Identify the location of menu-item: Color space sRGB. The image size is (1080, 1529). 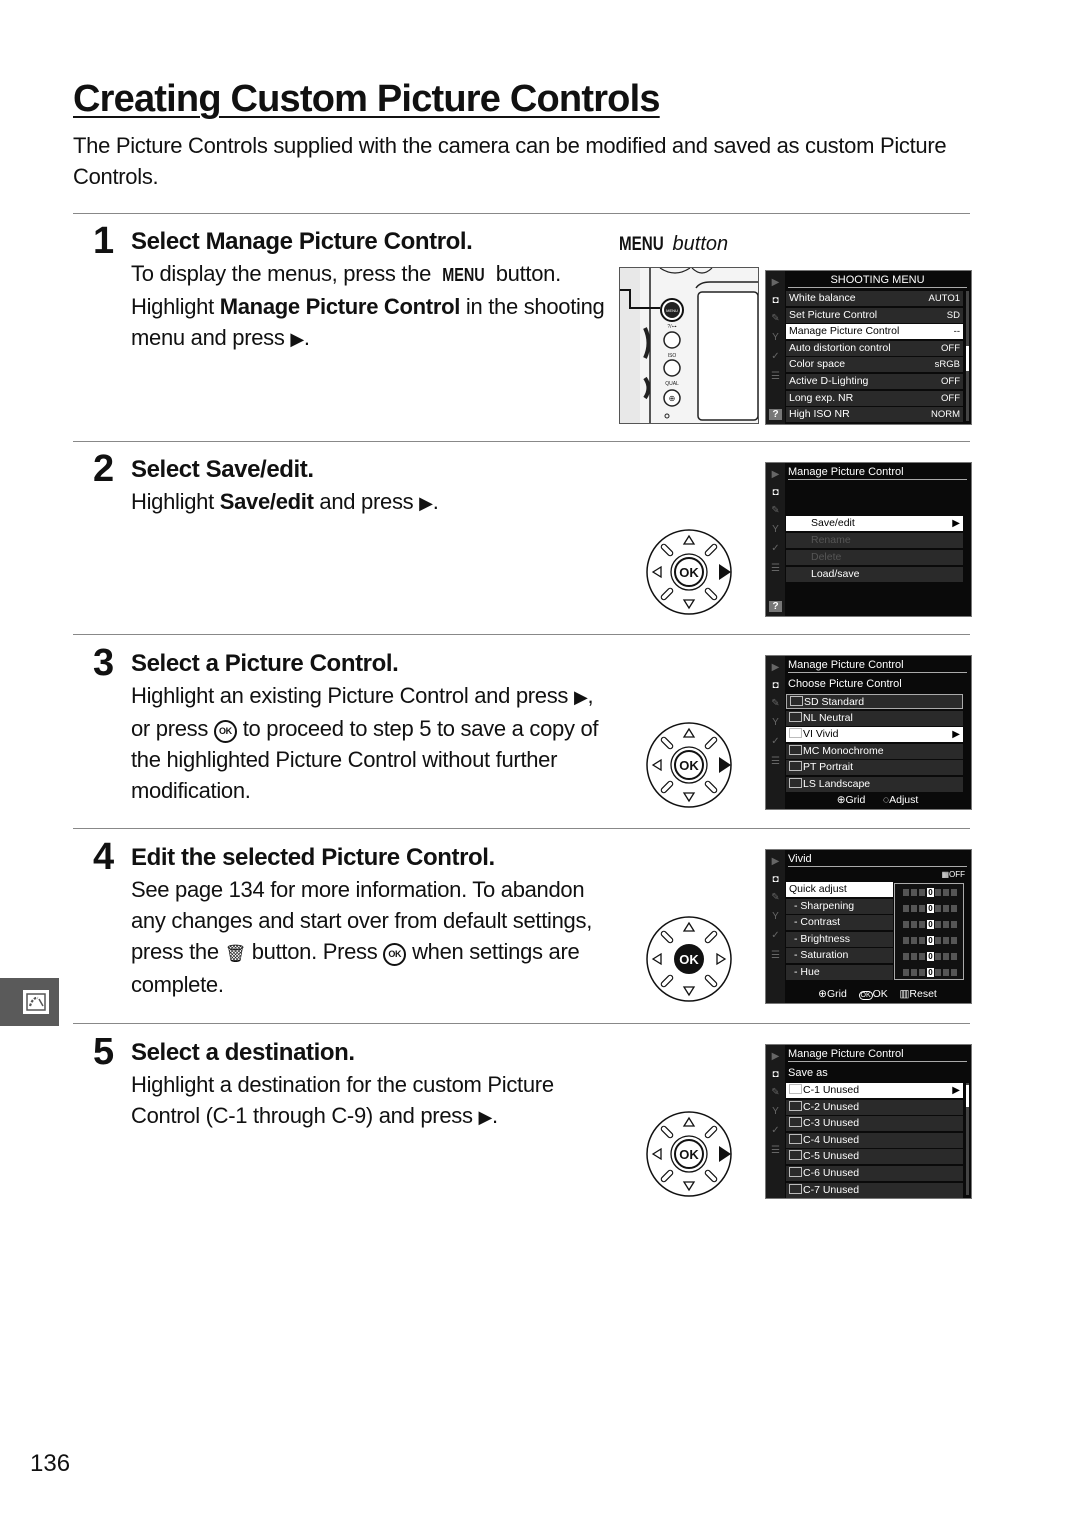
(874, 365).